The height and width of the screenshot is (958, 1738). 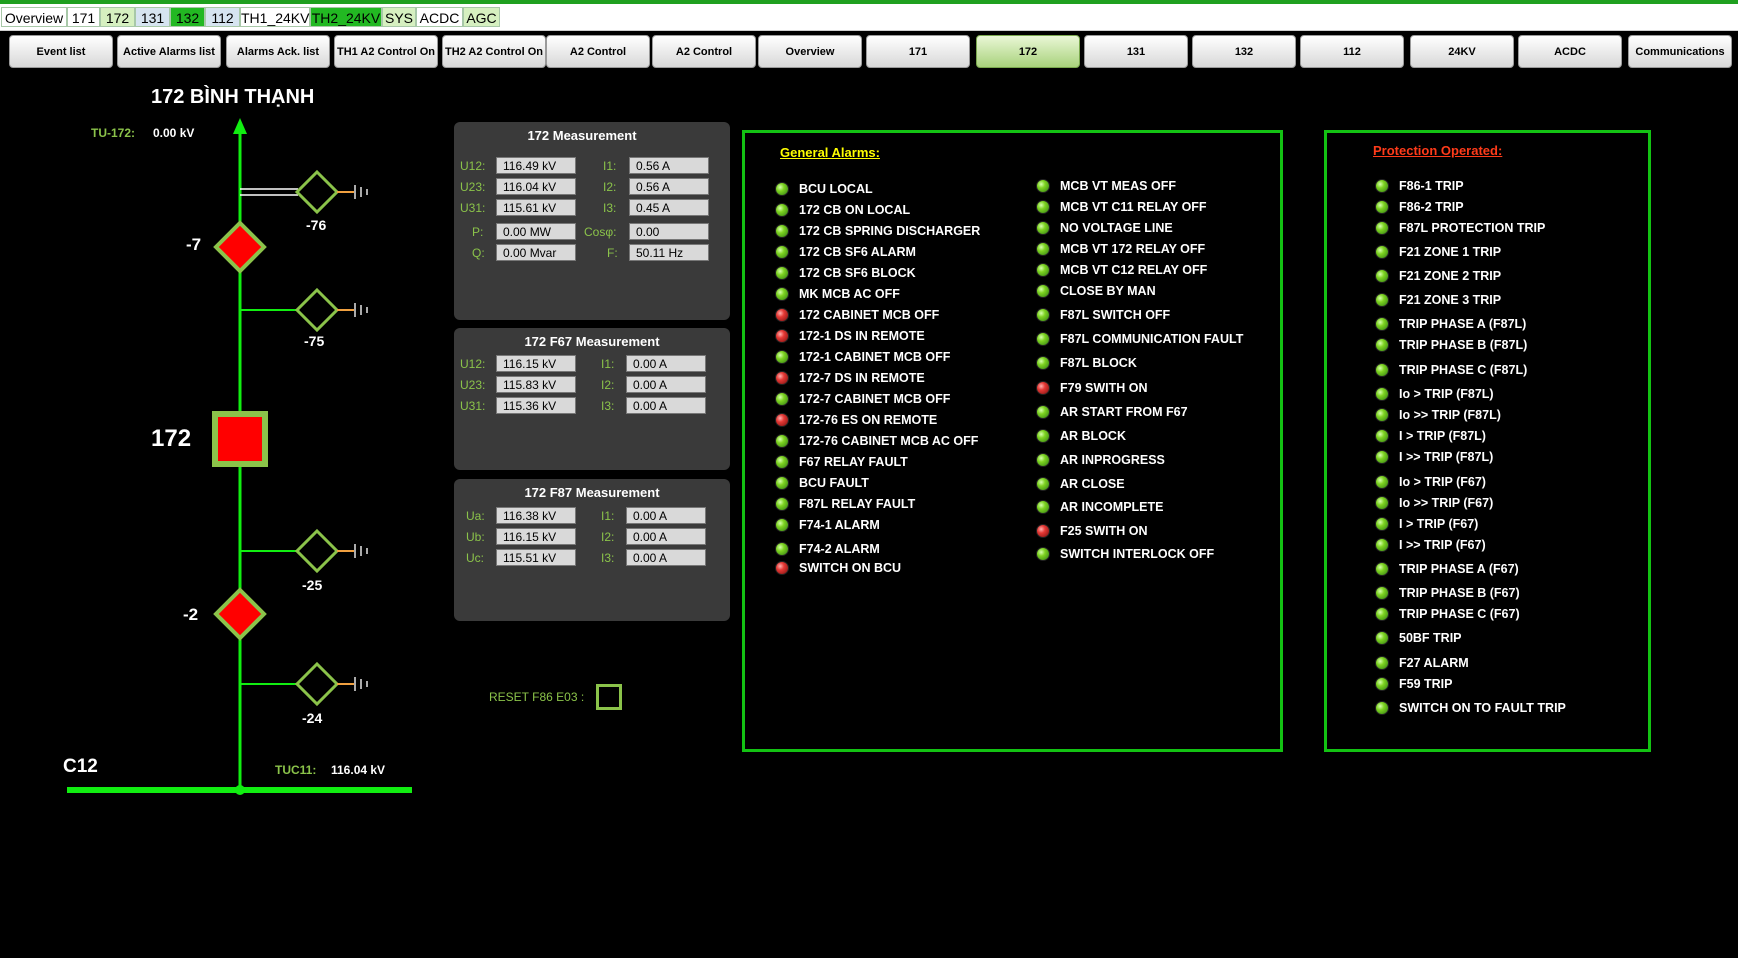 I want to click on reset-f86-label: RESET F86 E03 :, so click(x=537, y=697).